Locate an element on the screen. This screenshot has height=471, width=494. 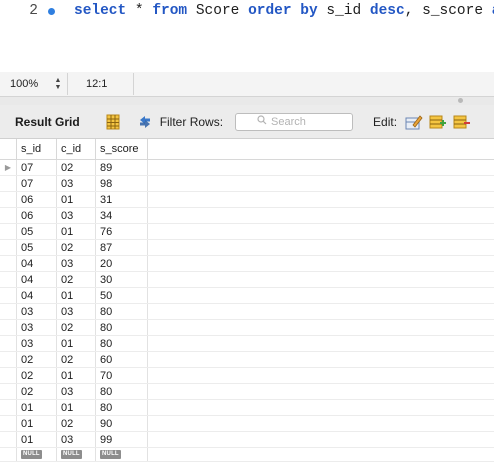
edit-row-icon is located at coordinates (414, 122).